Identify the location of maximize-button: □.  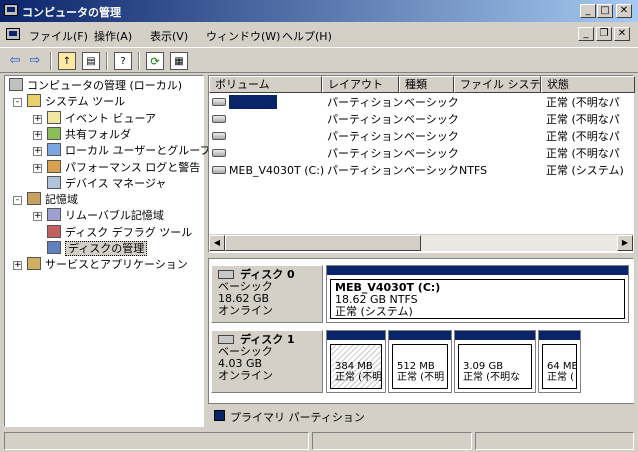
(605, 11).